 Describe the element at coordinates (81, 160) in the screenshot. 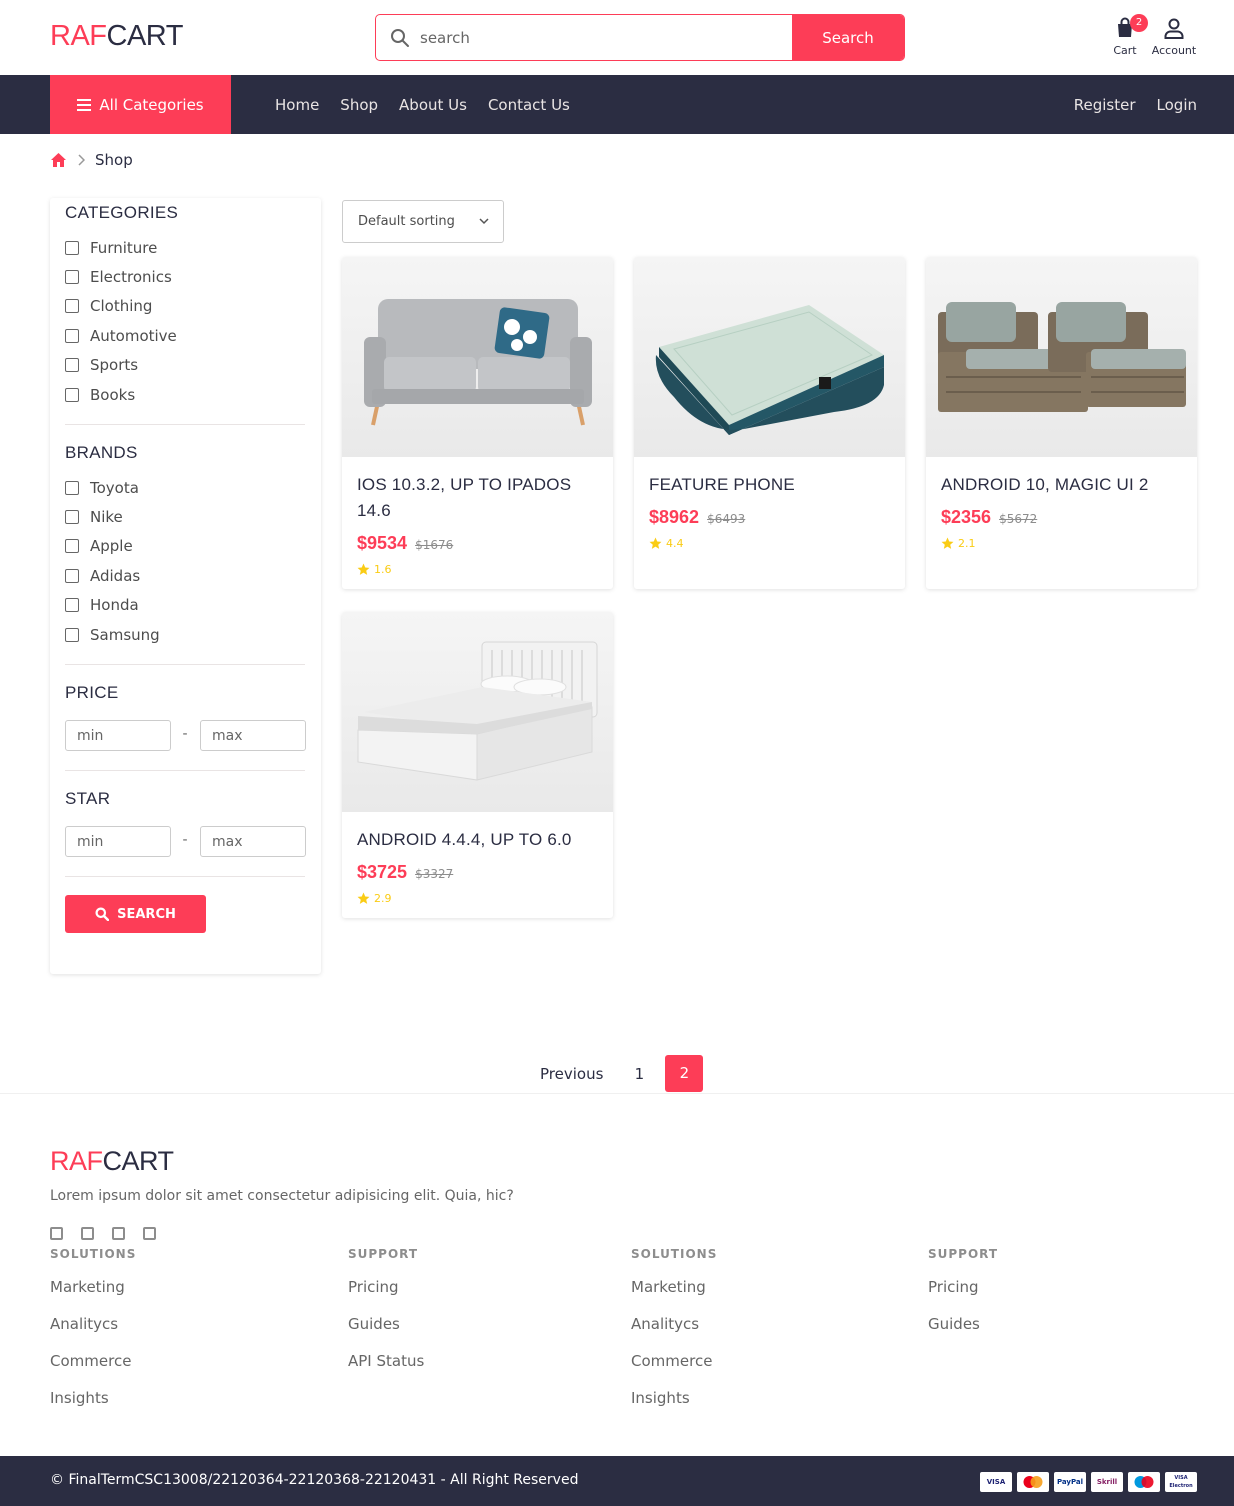

I see `chevron-right-icon` at that location.